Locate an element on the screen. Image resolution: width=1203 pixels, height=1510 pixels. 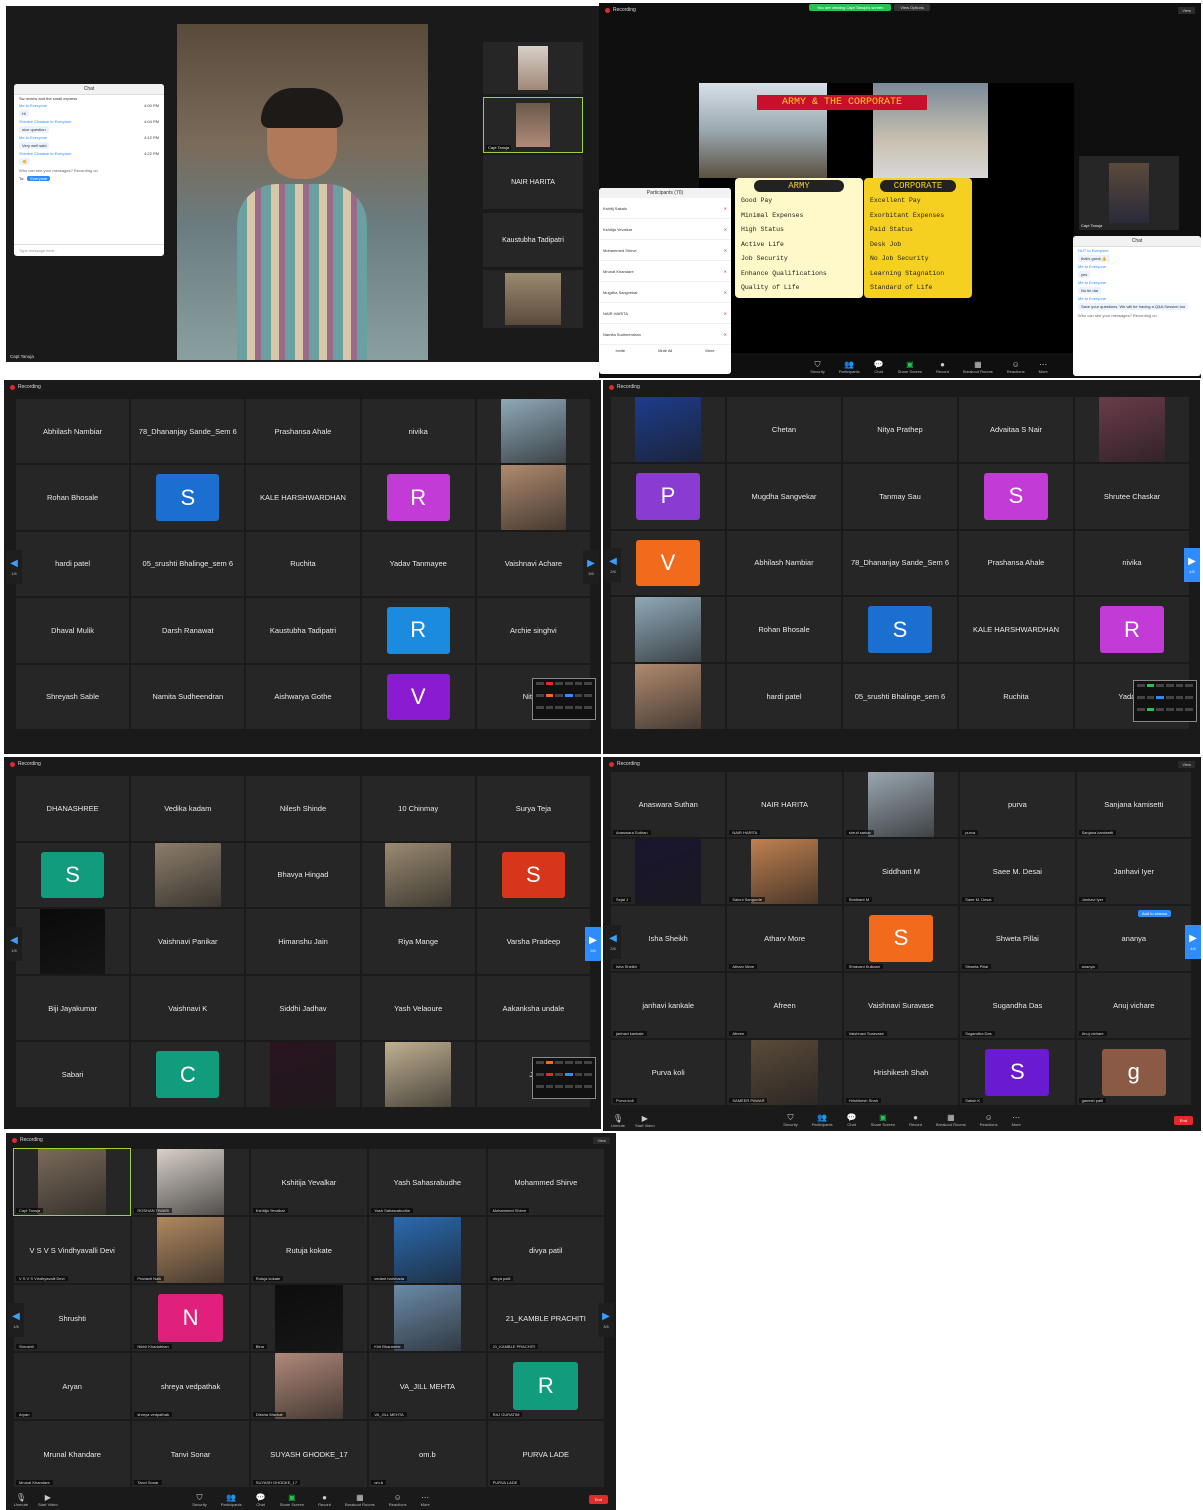
next-page-button: ▶ 4/6 is located at coordinates (1193, 942).